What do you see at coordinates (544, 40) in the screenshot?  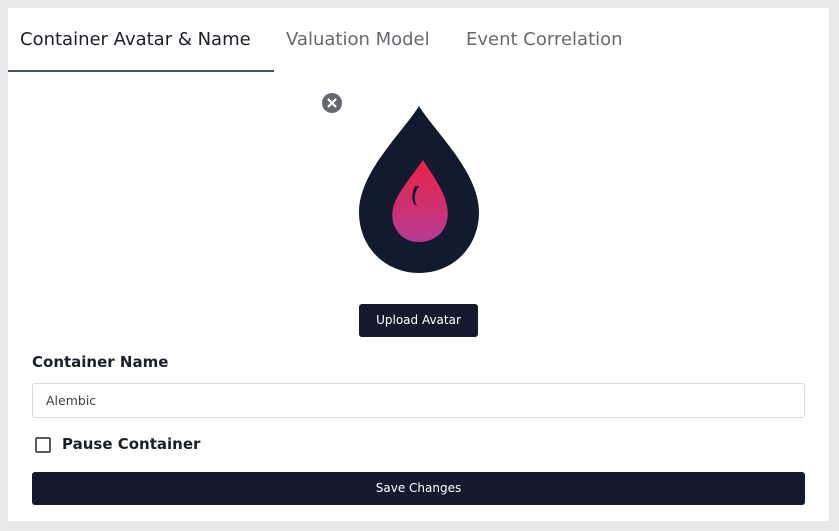 I see `tab-event-correlation: Event Correlation` at bounding box center [544, 40].